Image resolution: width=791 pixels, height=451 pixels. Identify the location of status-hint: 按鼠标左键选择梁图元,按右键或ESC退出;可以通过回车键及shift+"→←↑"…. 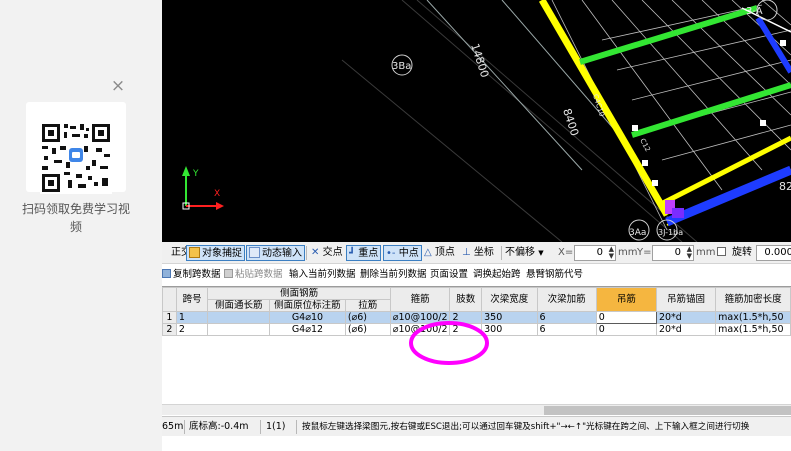
(526, 427).